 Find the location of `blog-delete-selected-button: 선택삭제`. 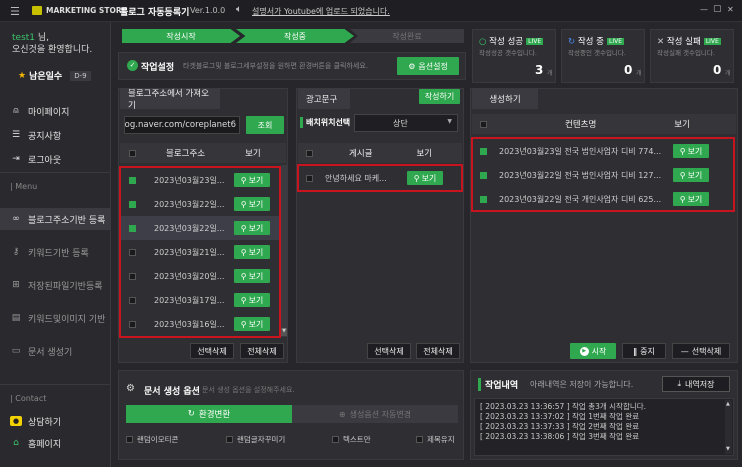

blog-delete-selected-button: 선택삭제 is located at coordinates (212, 351).